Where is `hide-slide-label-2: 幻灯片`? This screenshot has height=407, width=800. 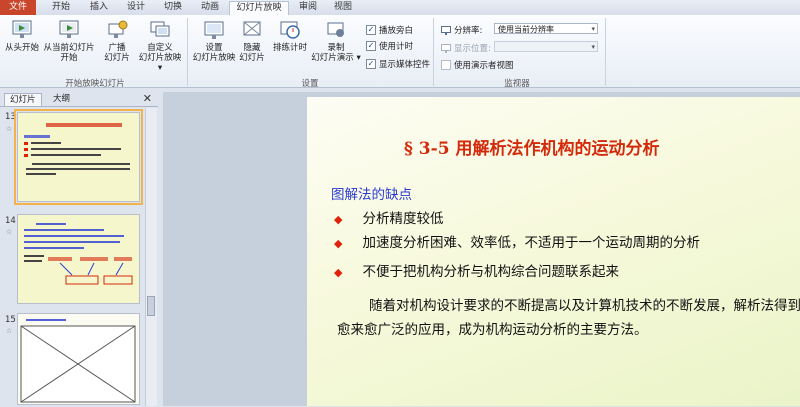 hide-slide-label-2: 幻灯片 is located at coordinates (252, 58).